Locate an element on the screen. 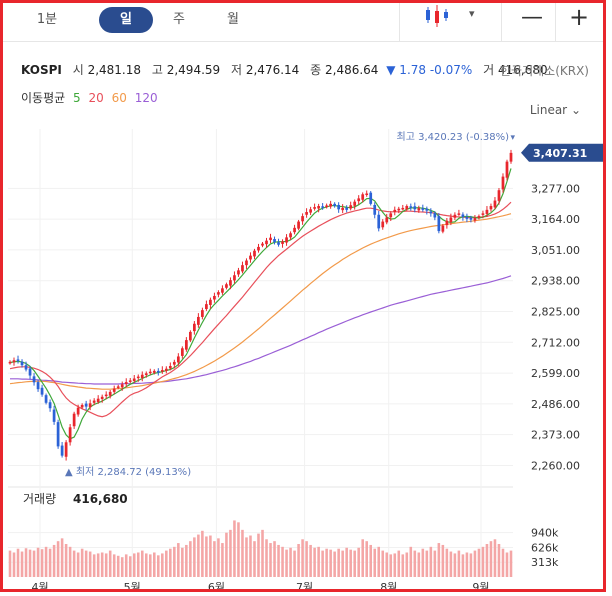  y-tick-label: 2,599.00 is located at coordinates (555, 373).